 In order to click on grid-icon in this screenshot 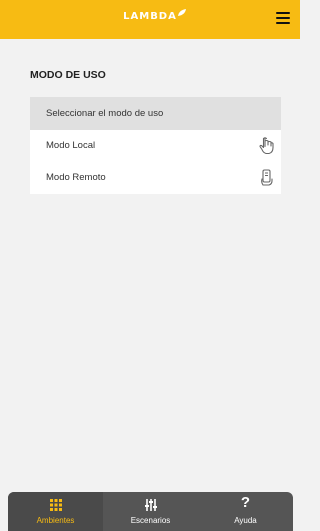, I will do `click(55, 505)`.